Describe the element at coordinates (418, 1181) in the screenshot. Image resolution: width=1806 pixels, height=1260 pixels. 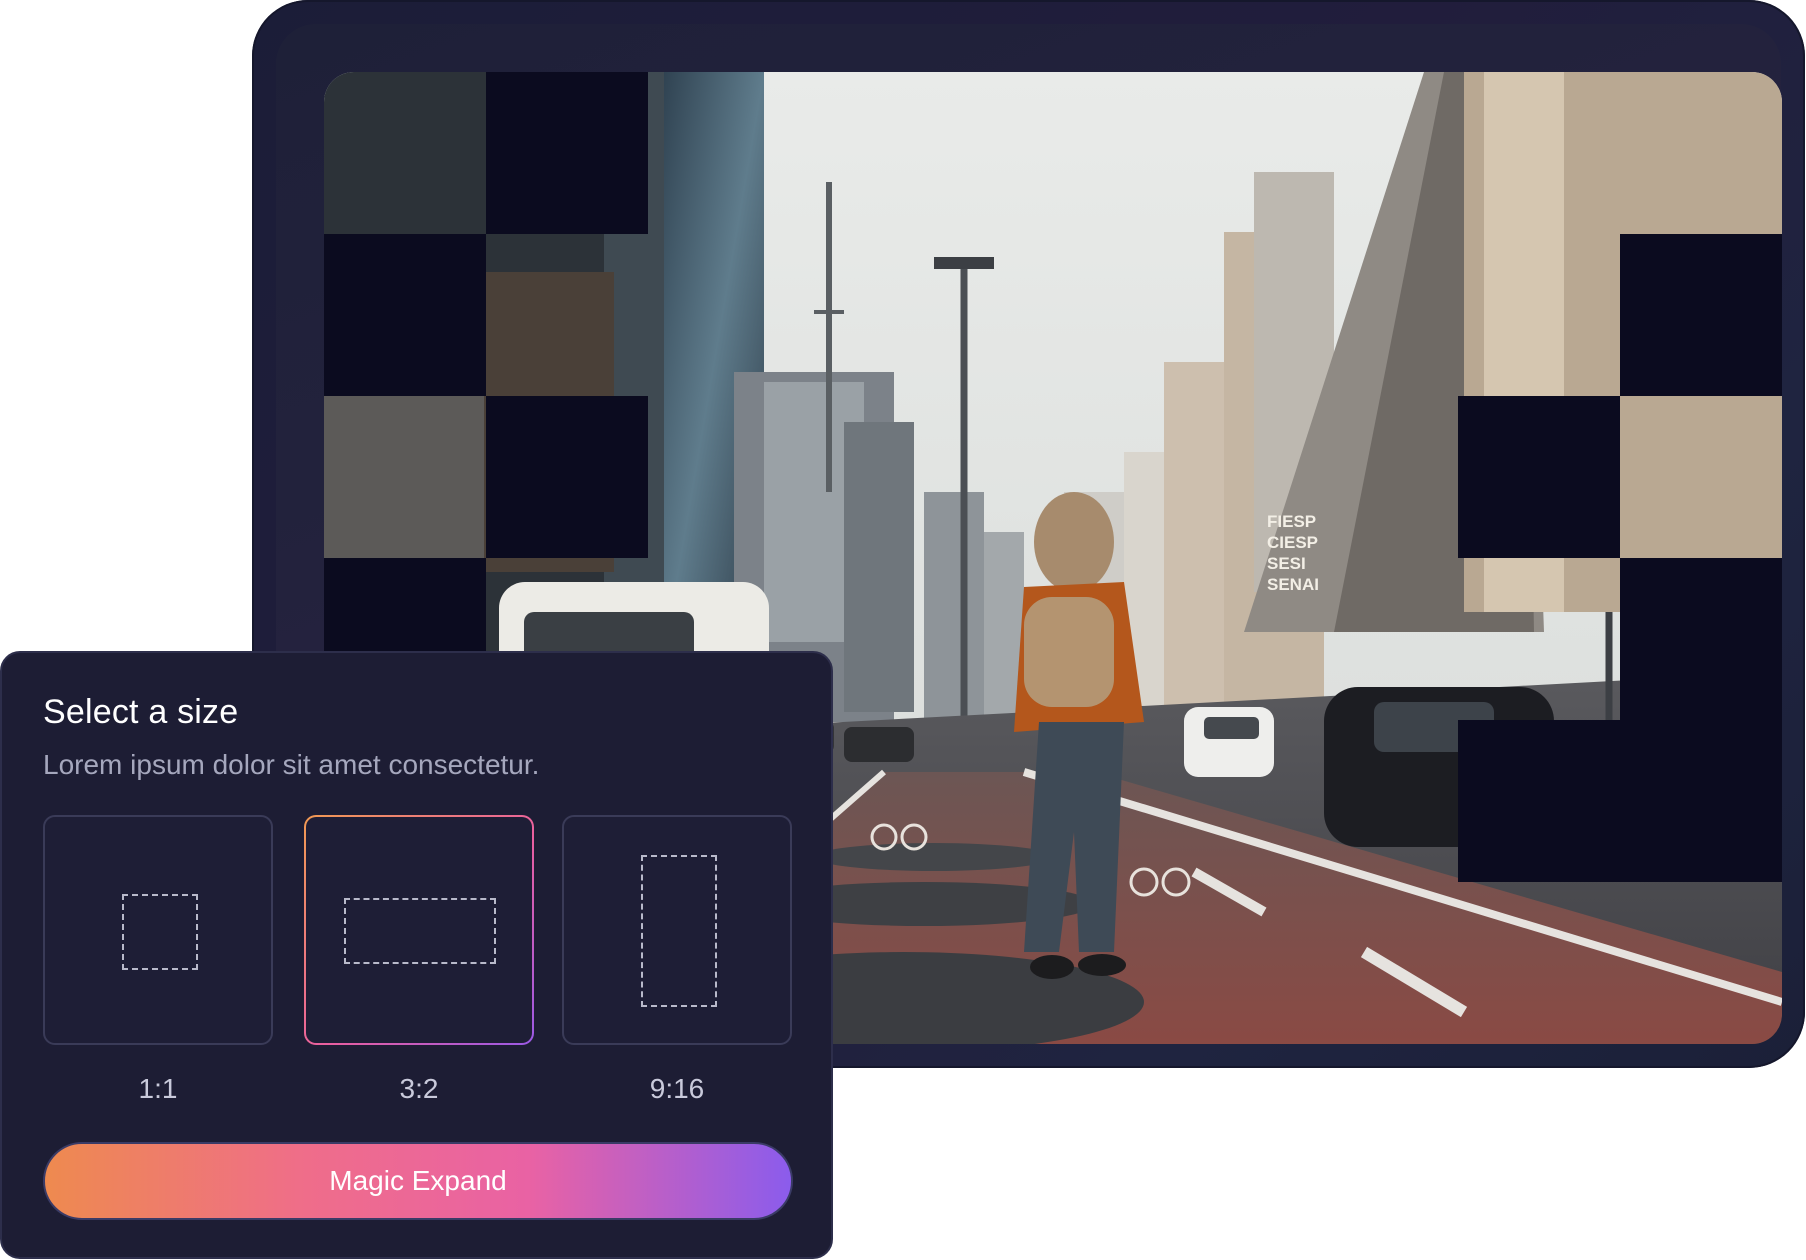
I see `magic-expand-button: Magic Expand` at that location.